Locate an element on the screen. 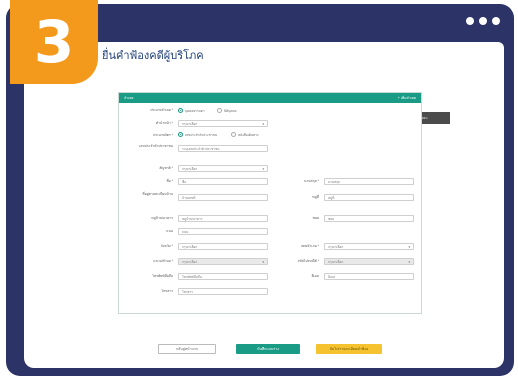 This screenshot has height=380, width=518. district-select: กรุณาเลือก ▾ is located at coordinates (369, 246).